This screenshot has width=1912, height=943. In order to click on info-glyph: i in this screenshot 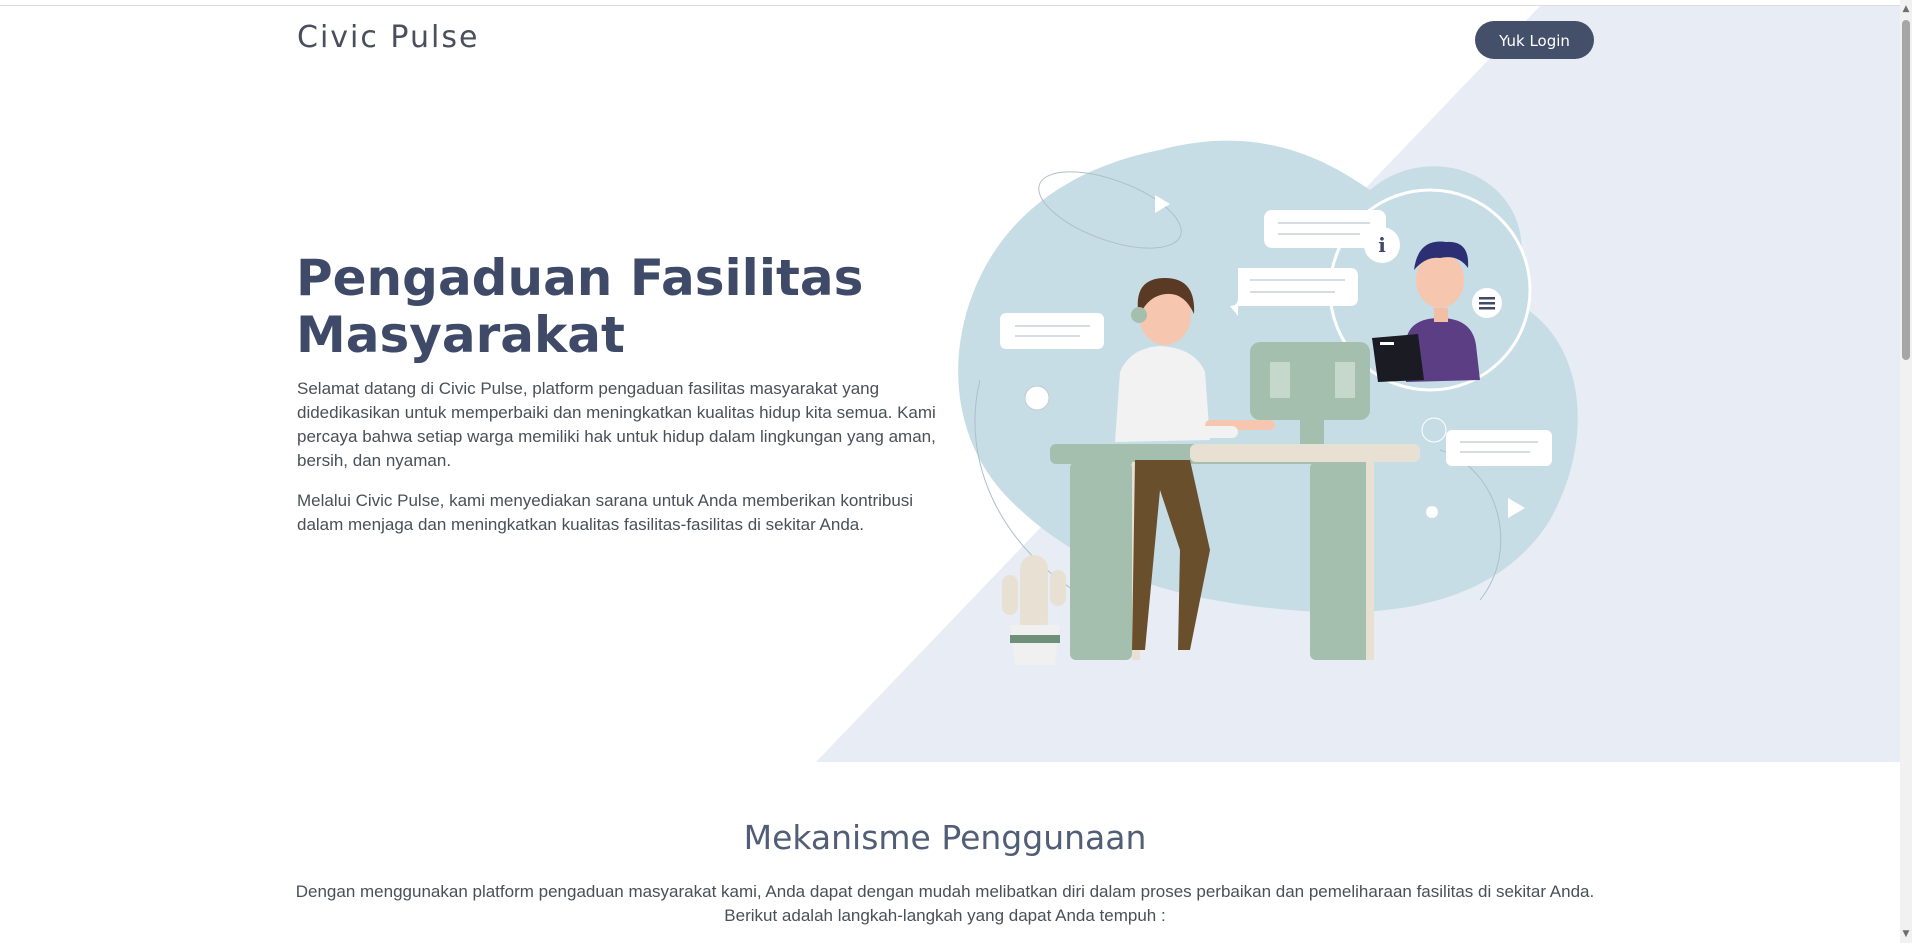, I will do `click(1382, 245)`.